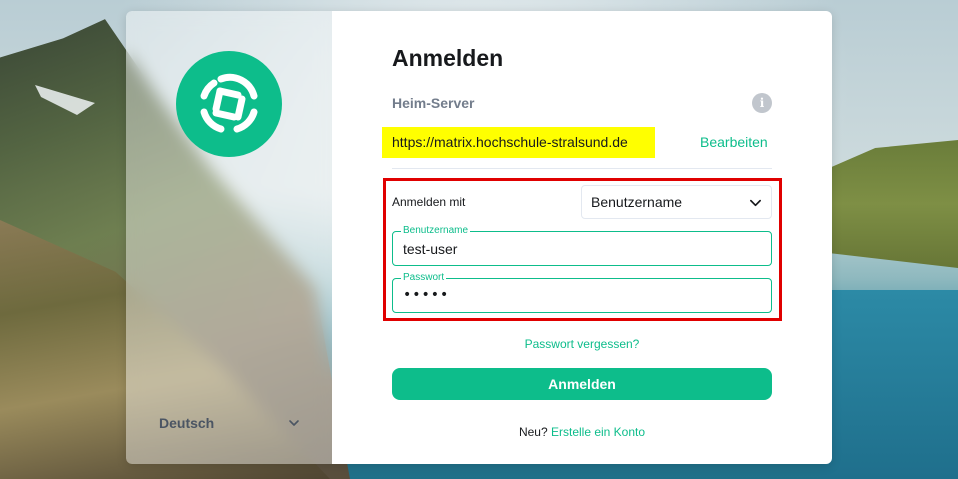 This screenshot has height=479, width=958. I want to click on password-field: Passwort •••••, so click(582, 292).